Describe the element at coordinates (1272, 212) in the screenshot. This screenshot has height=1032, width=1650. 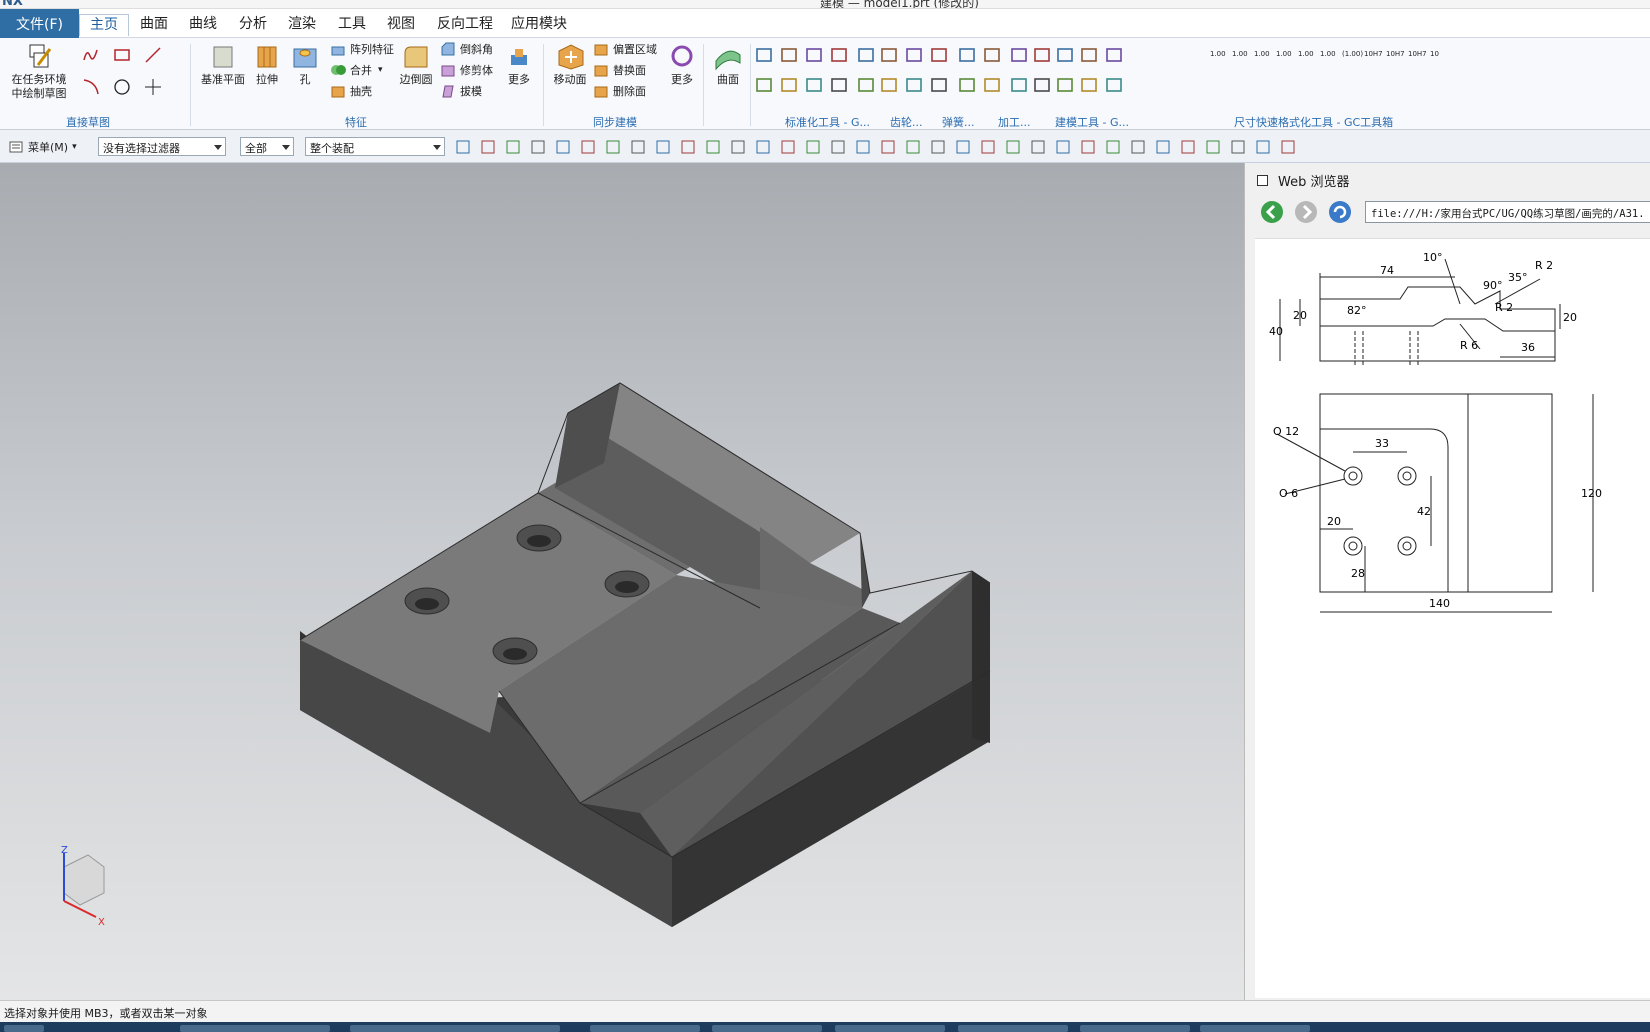
I see `back-icon` at that location.